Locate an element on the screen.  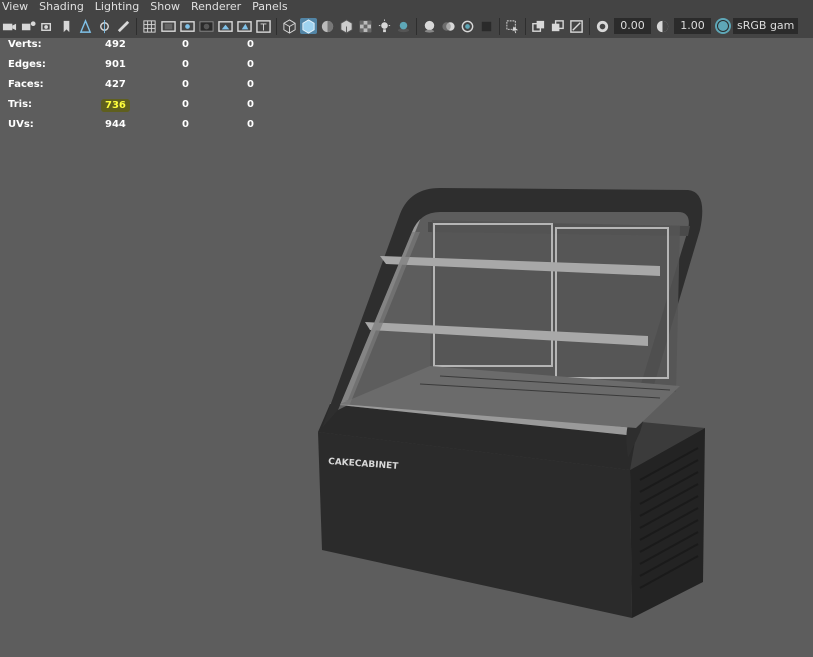
gamma-icon is located at coordinates (662, 26).